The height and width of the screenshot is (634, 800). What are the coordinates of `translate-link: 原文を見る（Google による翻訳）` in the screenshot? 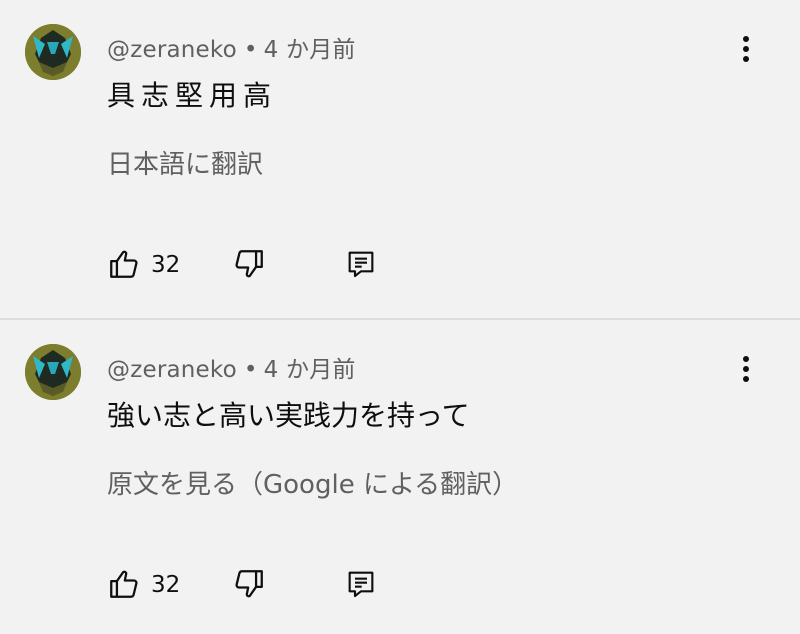 It's located at (312, 482).